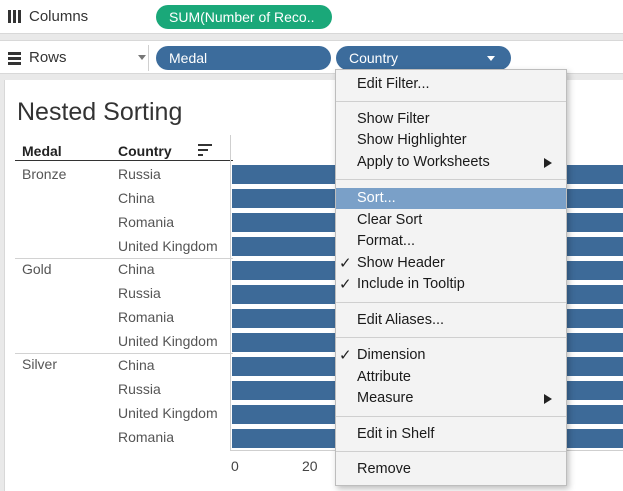 Image resolution: width=623 pixels, height=491 pixels. What do you see at coordinates (451, 434) in the screenshot?
I see `menu-item-edit-in-shelf: Edit in Shelf` at bounding box center [451, 434].